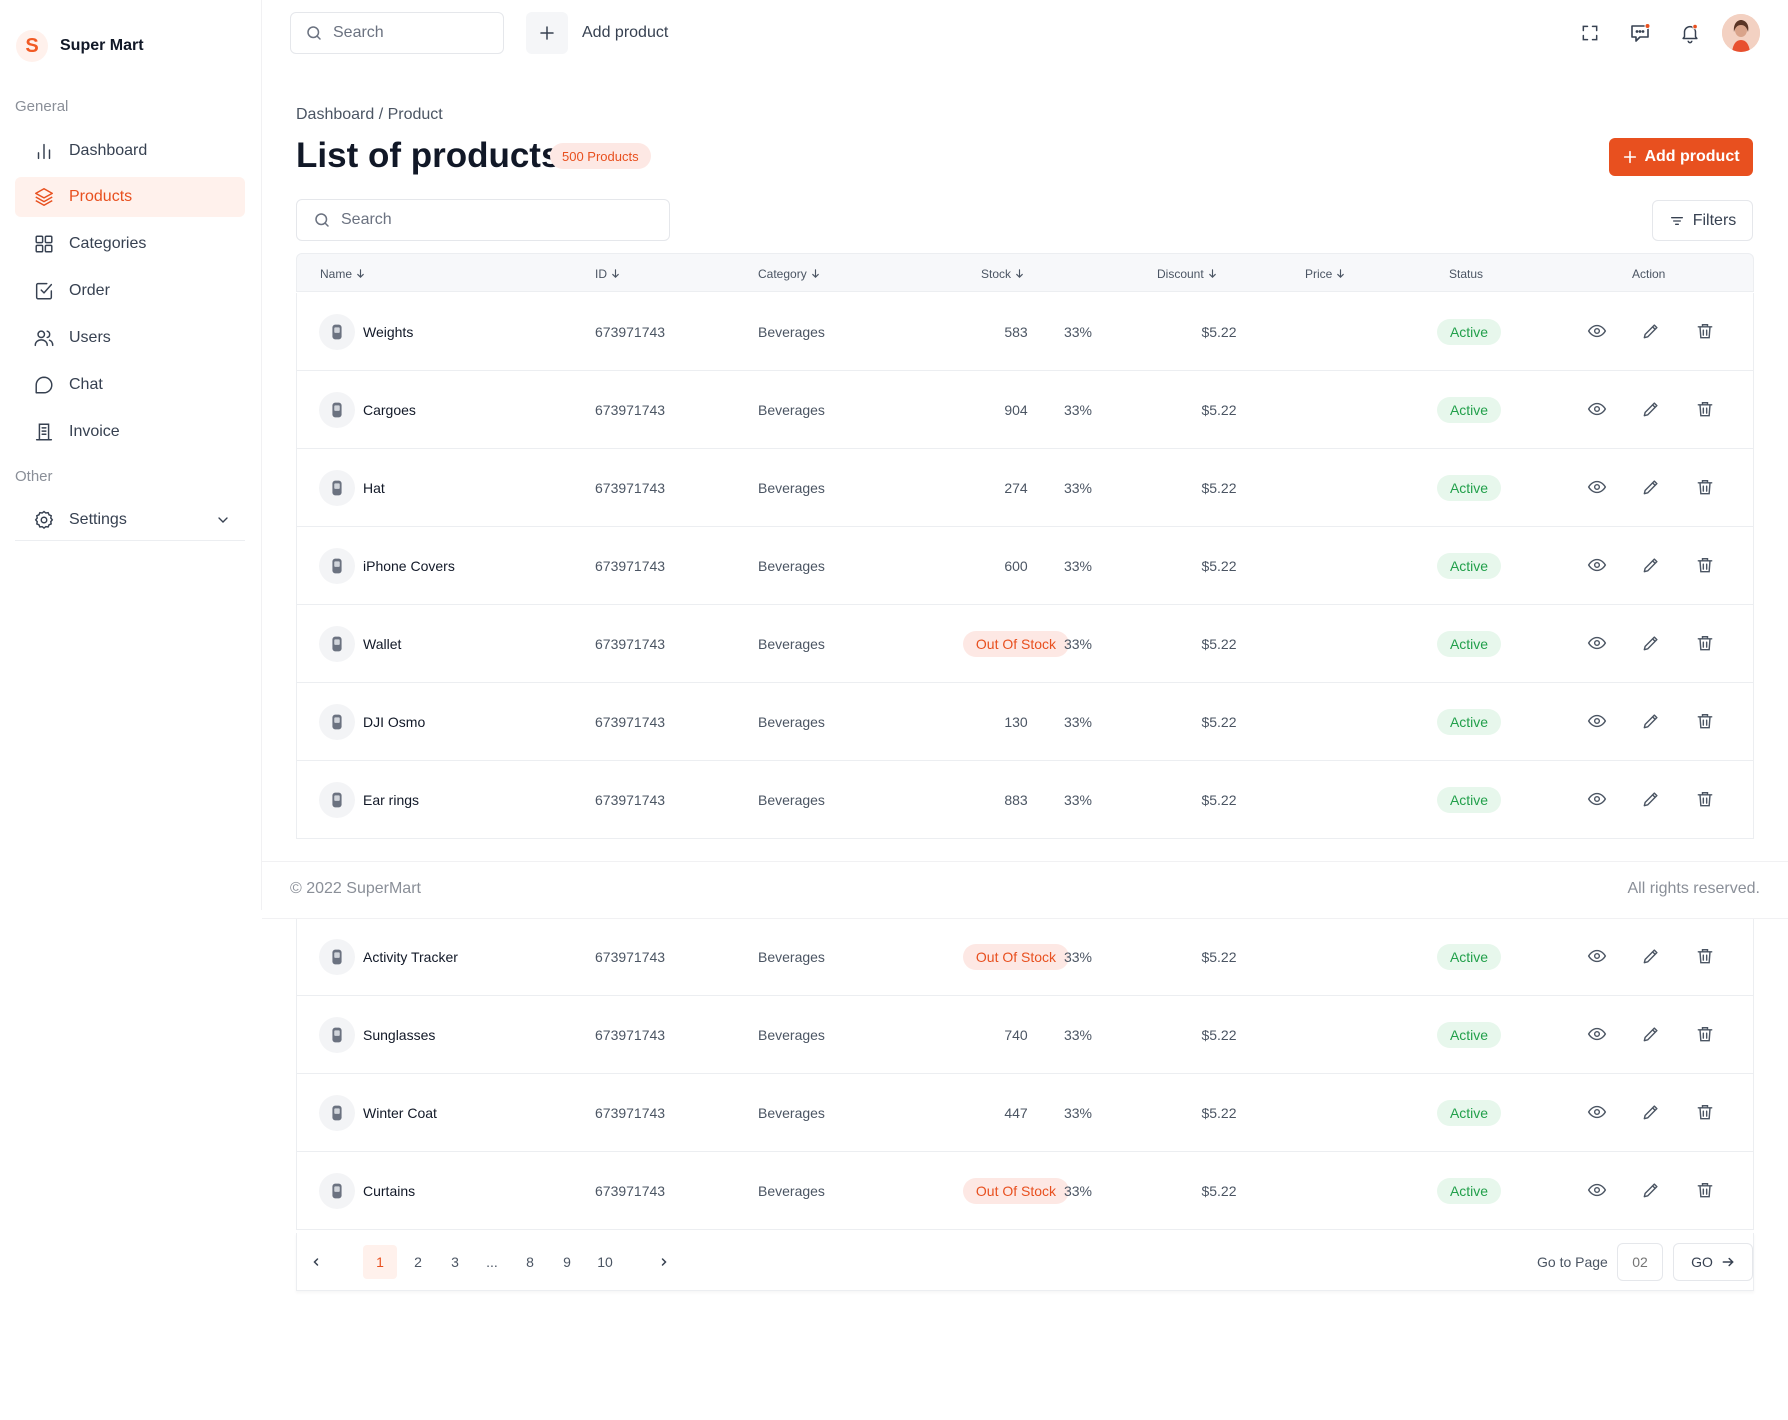 This screenshot has width=1788, height=1420. Describe the element at coordinates (130, 520) in the screenshot. I see `sidebar-item-settings: Settings` at that location.